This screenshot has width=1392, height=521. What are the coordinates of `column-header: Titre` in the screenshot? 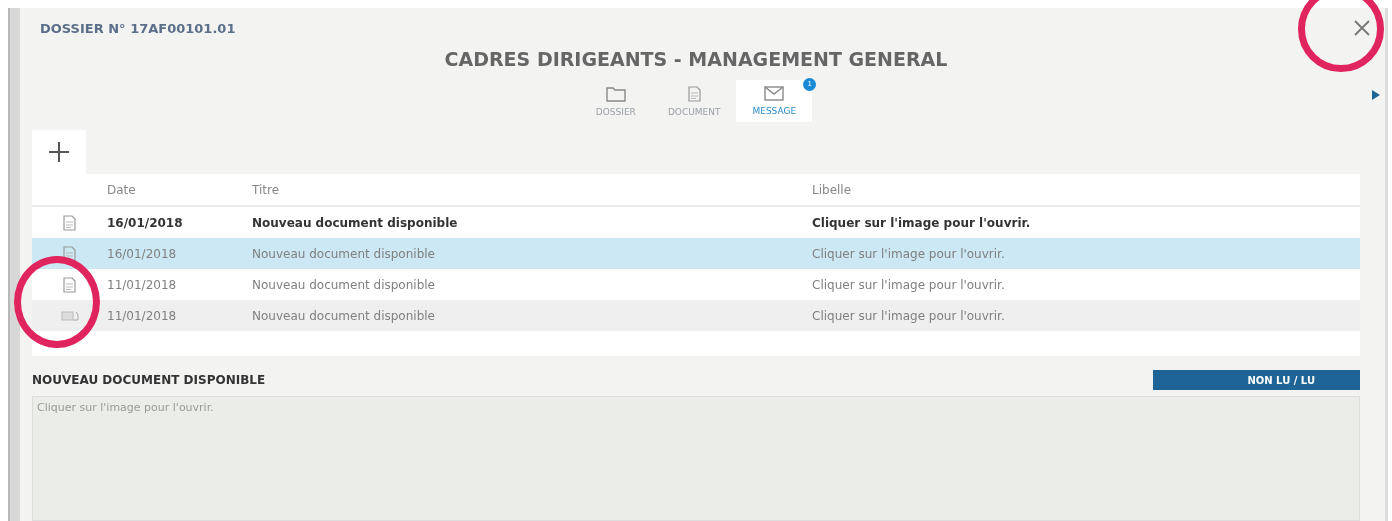 It's located at (266, 189).